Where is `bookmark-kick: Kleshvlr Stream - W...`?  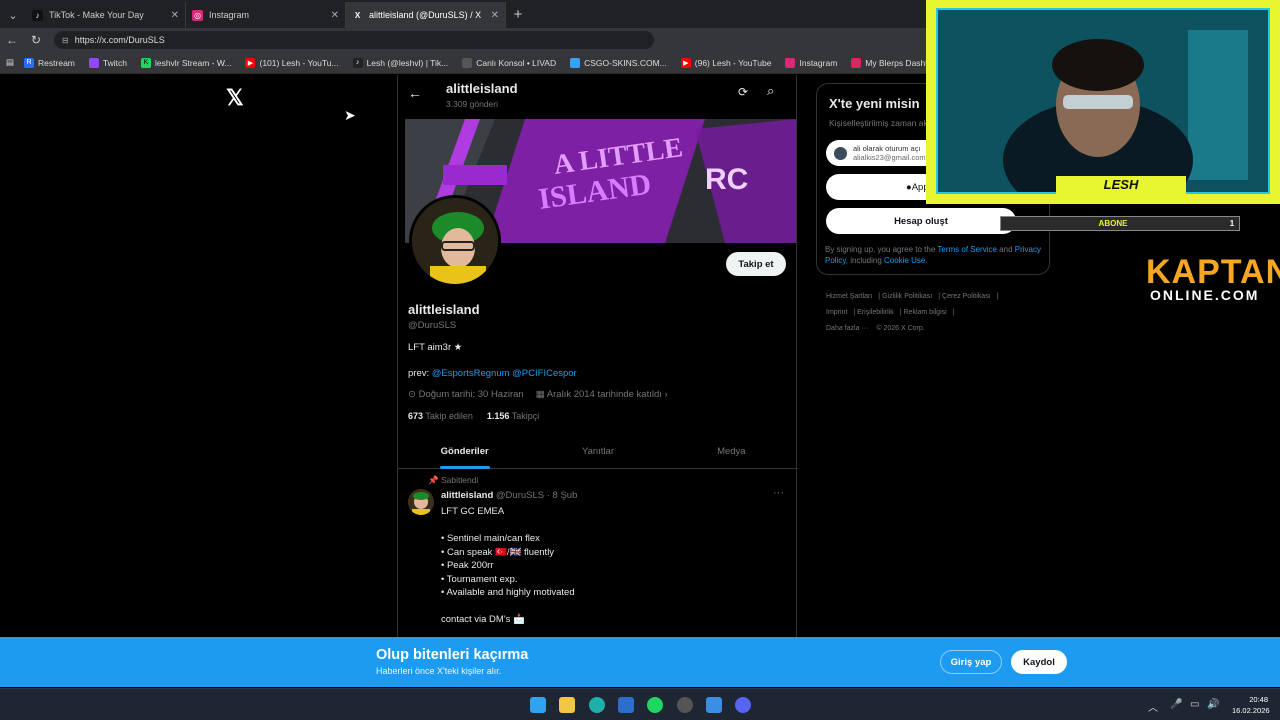
bookmark-kick: Kleshvlr Stream - W... is located at coordinates (185, 62).